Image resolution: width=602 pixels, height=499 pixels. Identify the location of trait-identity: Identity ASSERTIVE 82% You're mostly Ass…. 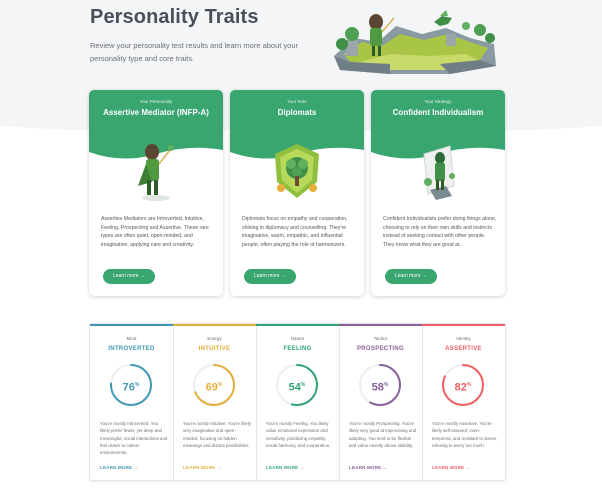
(463, 402).